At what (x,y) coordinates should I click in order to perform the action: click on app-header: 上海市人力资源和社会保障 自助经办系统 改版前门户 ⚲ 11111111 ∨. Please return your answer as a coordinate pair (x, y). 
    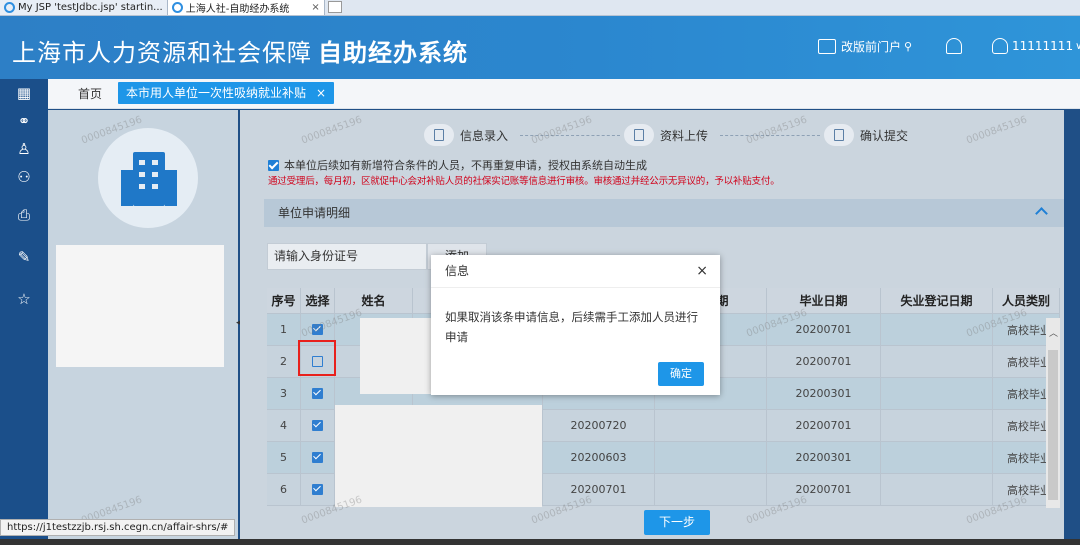
    Looking at the image, I should click on (540, 47).